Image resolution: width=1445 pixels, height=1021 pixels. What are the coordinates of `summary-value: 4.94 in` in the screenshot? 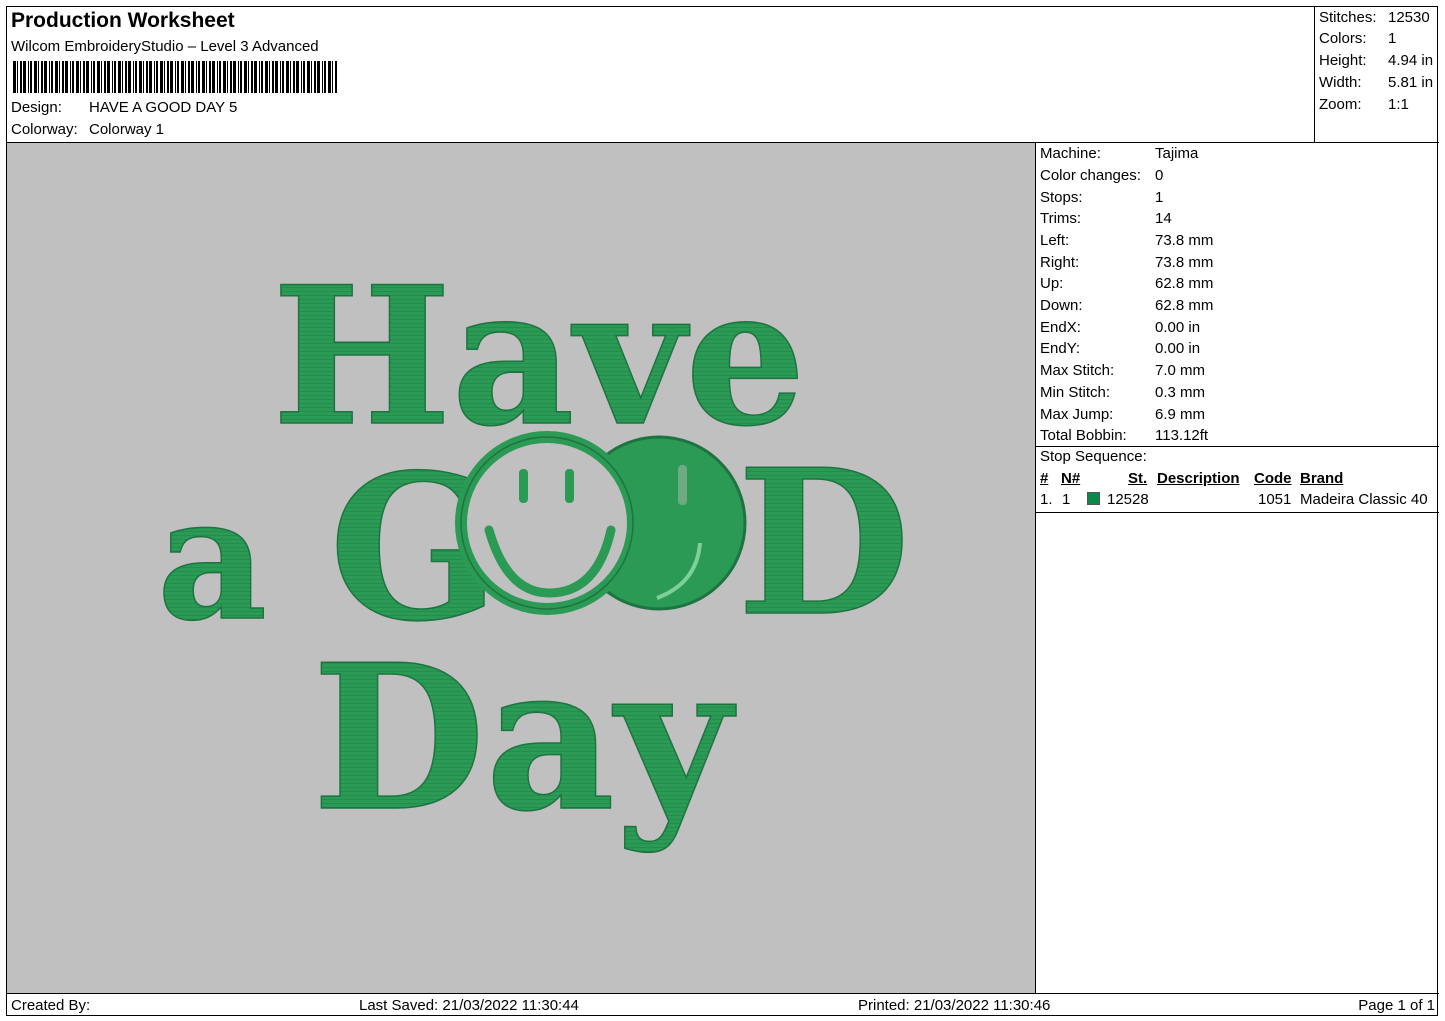 It's located at (1411, 60).